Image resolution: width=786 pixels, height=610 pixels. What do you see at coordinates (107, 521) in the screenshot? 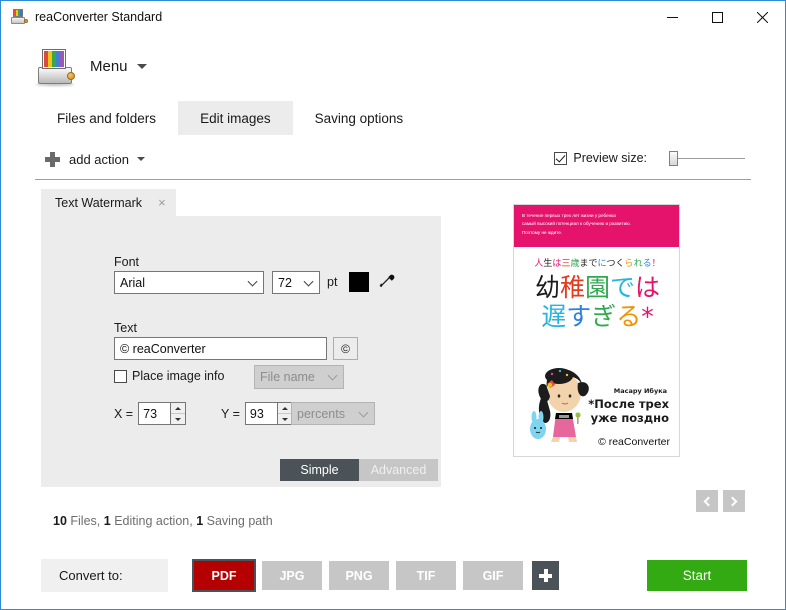
I see `actions-count: 1` at bounding box center [107, 521].